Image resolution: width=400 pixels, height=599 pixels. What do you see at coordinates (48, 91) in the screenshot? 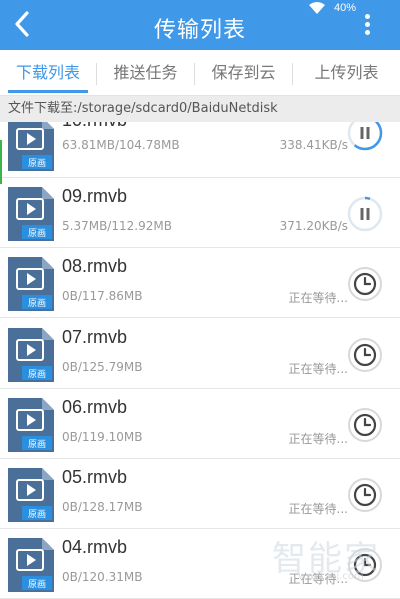
I see `active-tab-indicator` at bounding box center [48, 91].